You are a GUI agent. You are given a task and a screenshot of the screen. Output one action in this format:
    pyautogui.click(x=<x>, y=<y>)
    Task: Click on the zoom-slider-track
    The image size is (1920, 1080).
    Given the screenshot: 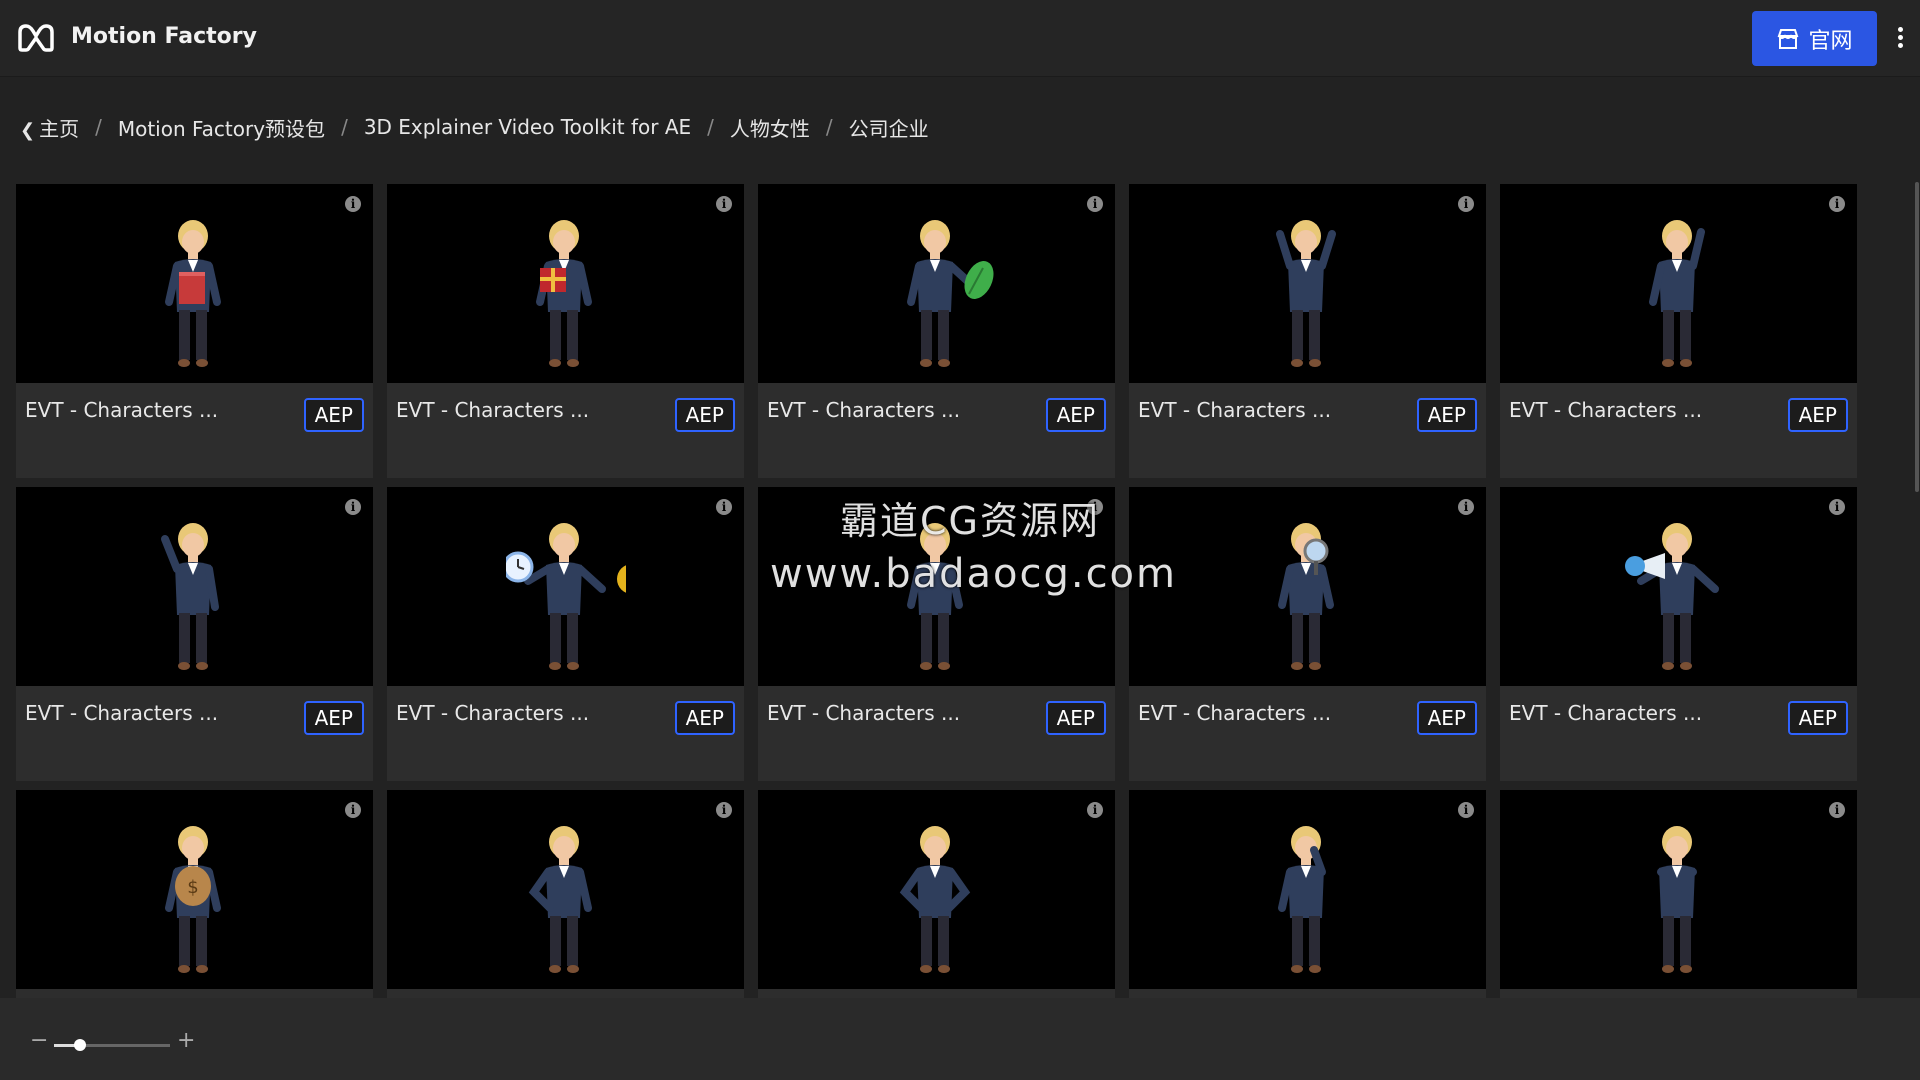 What is the action you would take?
    pyautogui.click(x=112, y=1045)
    